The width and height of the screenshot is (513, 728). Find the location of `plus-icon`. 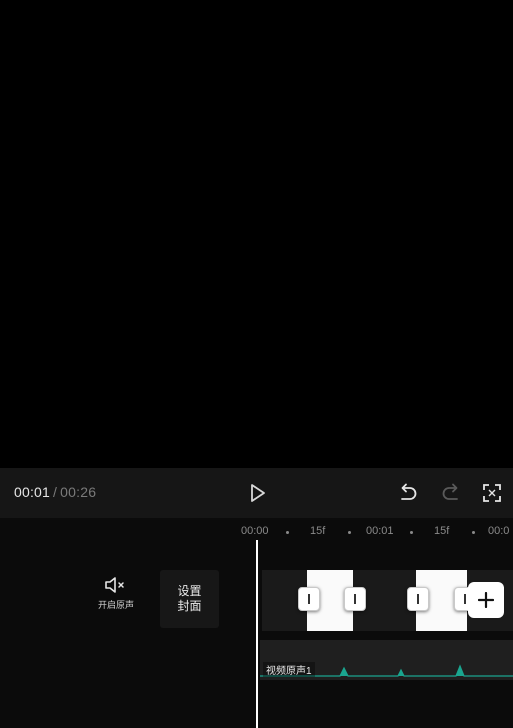

plus-icon is located at coordinates (486, 600).